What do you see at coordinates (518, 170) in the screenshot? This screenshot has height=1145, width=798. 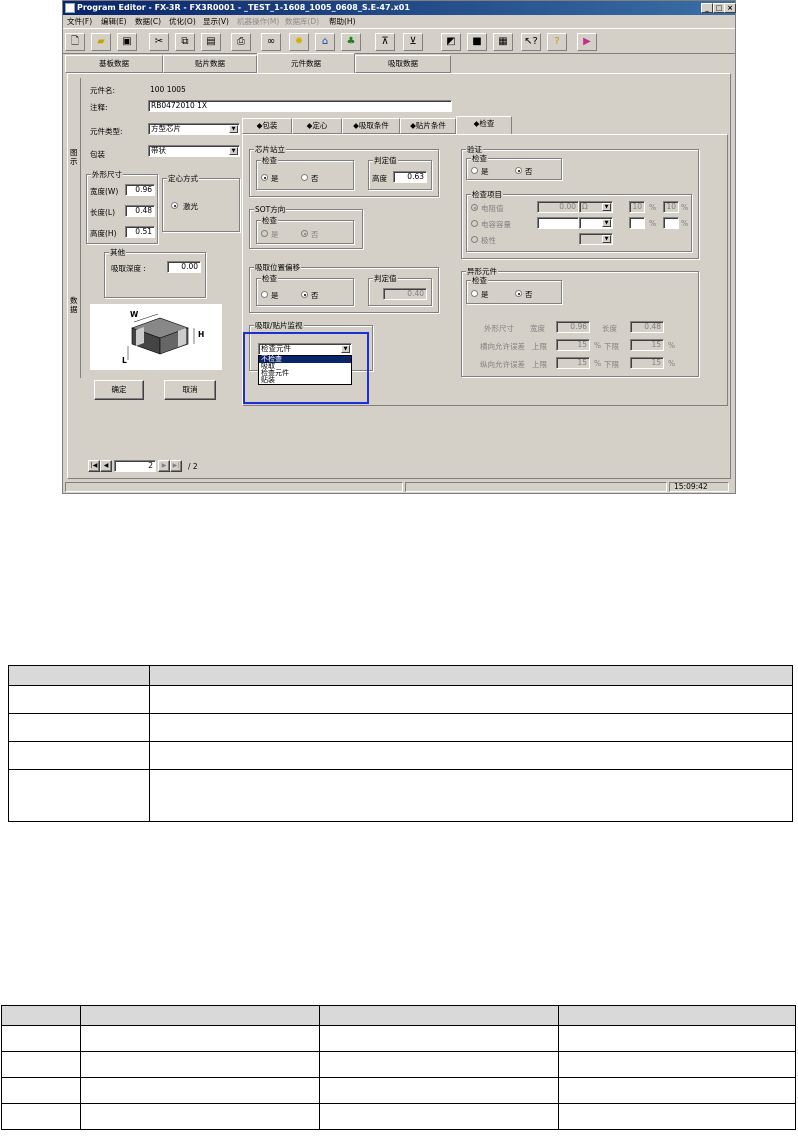 I see `verify-no-radio` at bounding box center [518, 170].